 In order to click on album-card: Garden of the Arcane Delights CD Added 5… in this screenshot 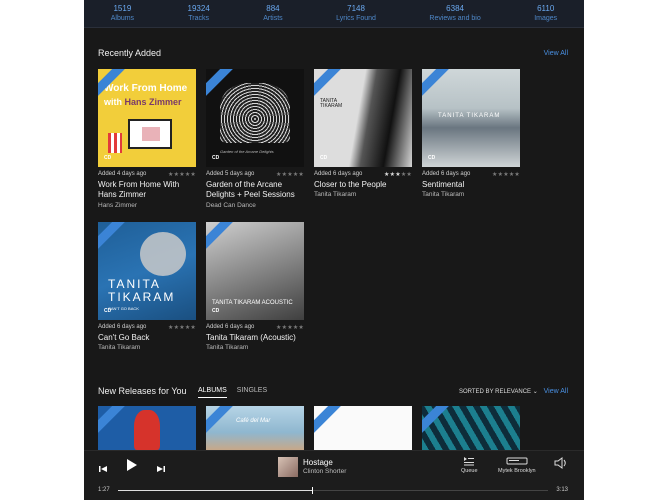, I will do `click(255, 139)`.